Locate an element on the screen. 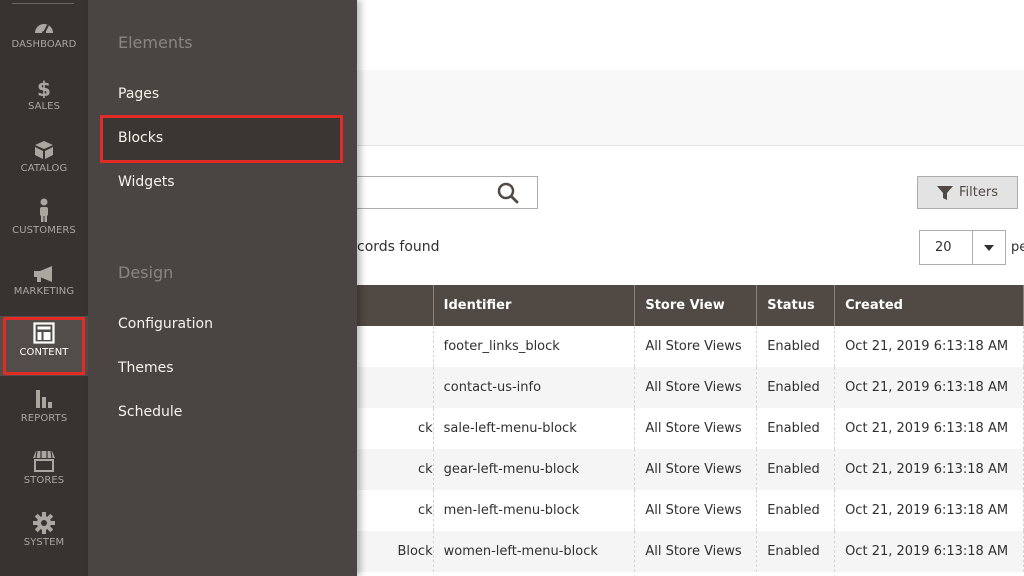  person-icon is located at coordinates (44, 210).